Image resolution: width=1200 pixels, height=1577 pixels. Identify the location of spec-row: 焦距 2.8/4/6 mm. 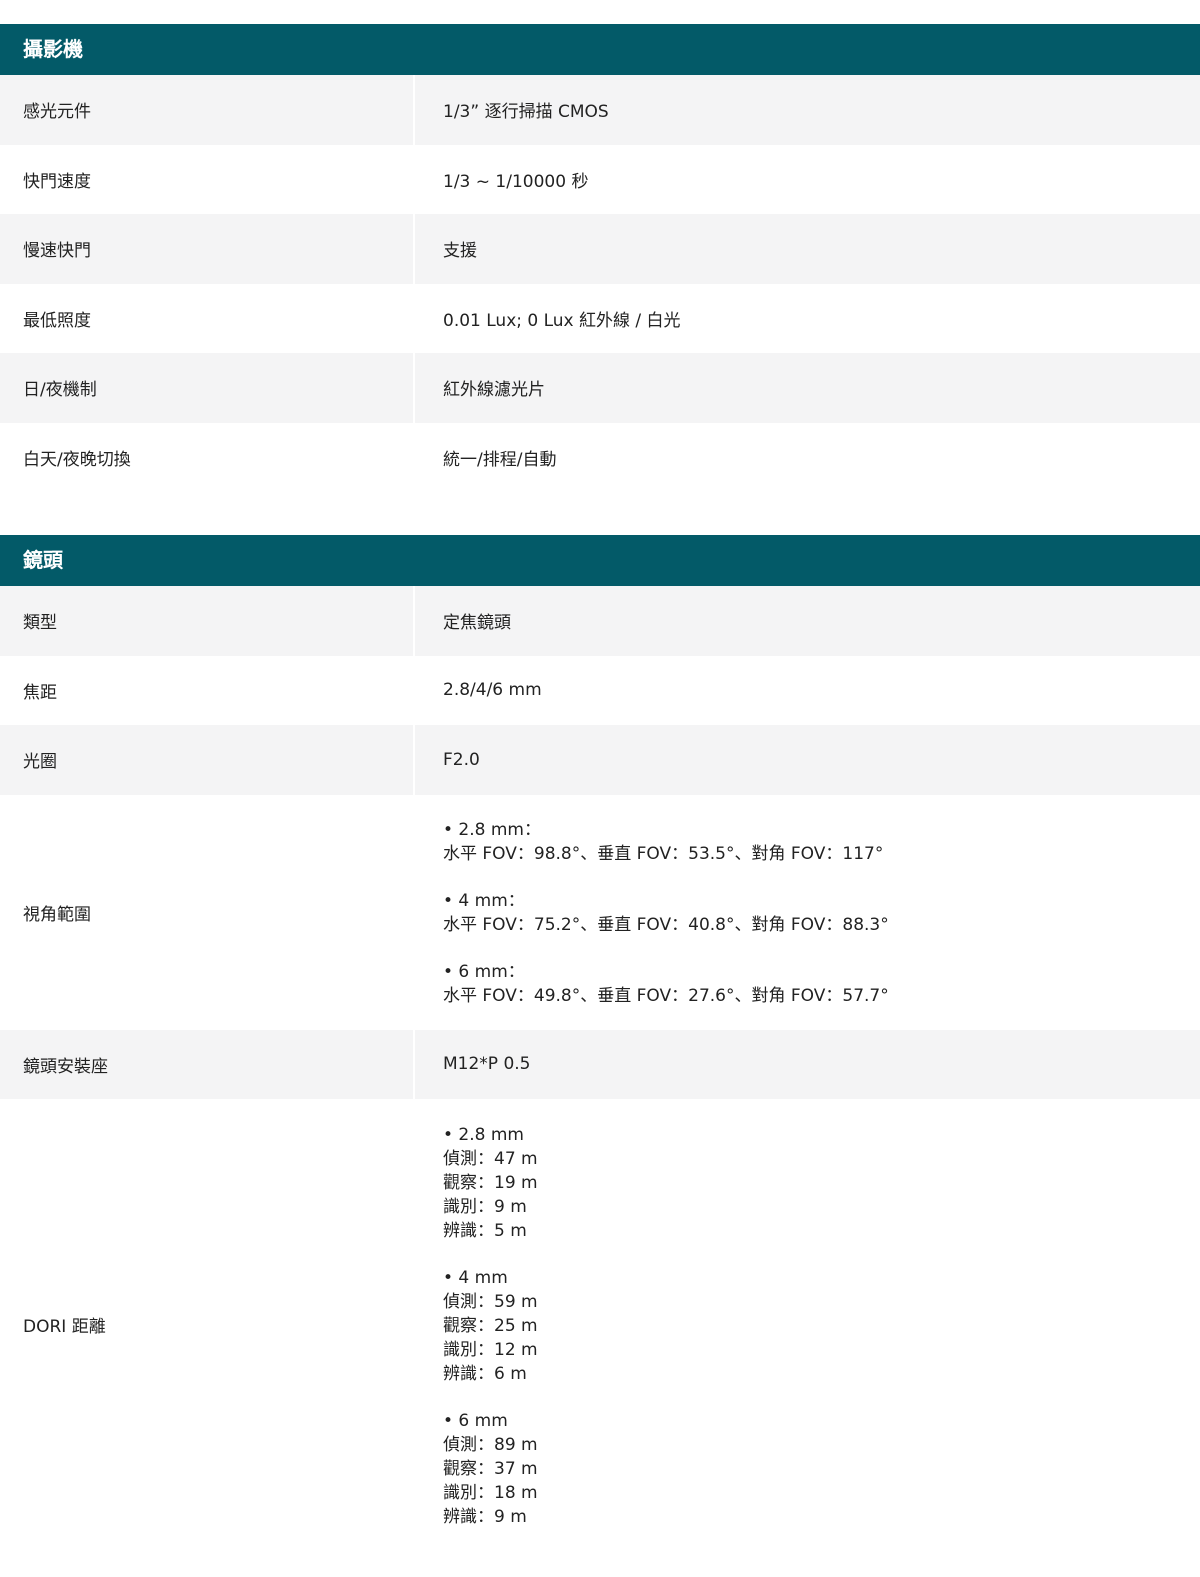
(600, 690).